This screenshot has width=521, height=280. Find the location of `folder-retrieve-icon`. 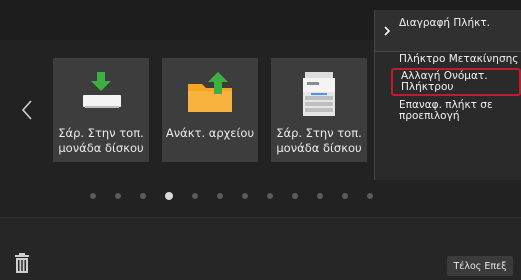

folder-retrieve-icon is located at coordinates (210, 93).